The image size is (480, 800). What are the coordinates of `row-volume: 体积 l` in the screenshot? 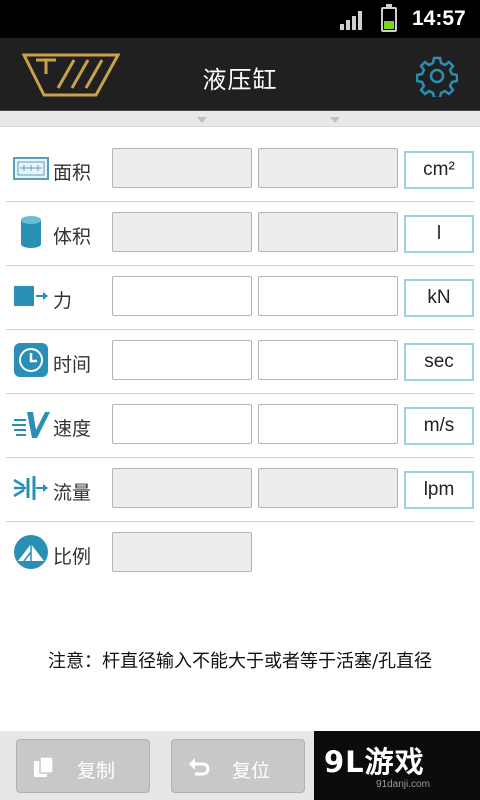 It's located at (240, 234).